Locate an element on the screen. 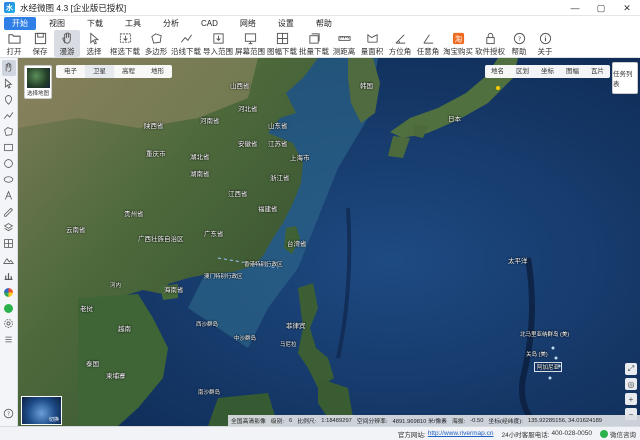  map-source-label: 选择地图 is located at coordinates (37, 94).